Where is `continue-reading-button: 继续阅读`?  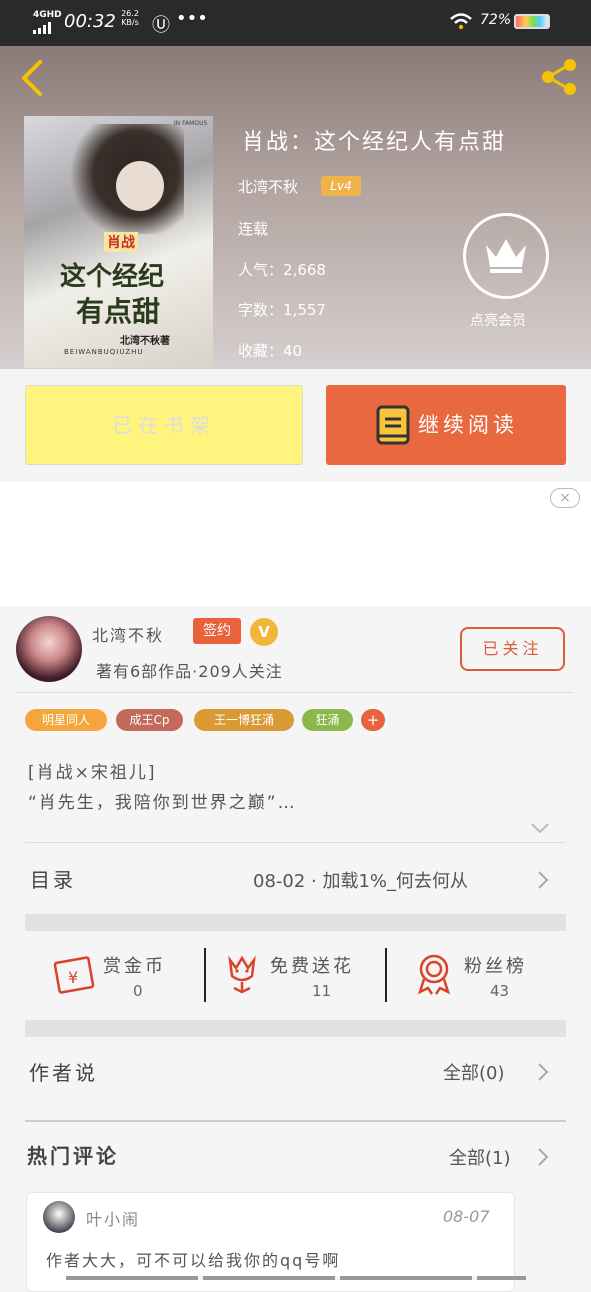 continue-reading-button: 继续阅读 is located at coordinates (446, 425).